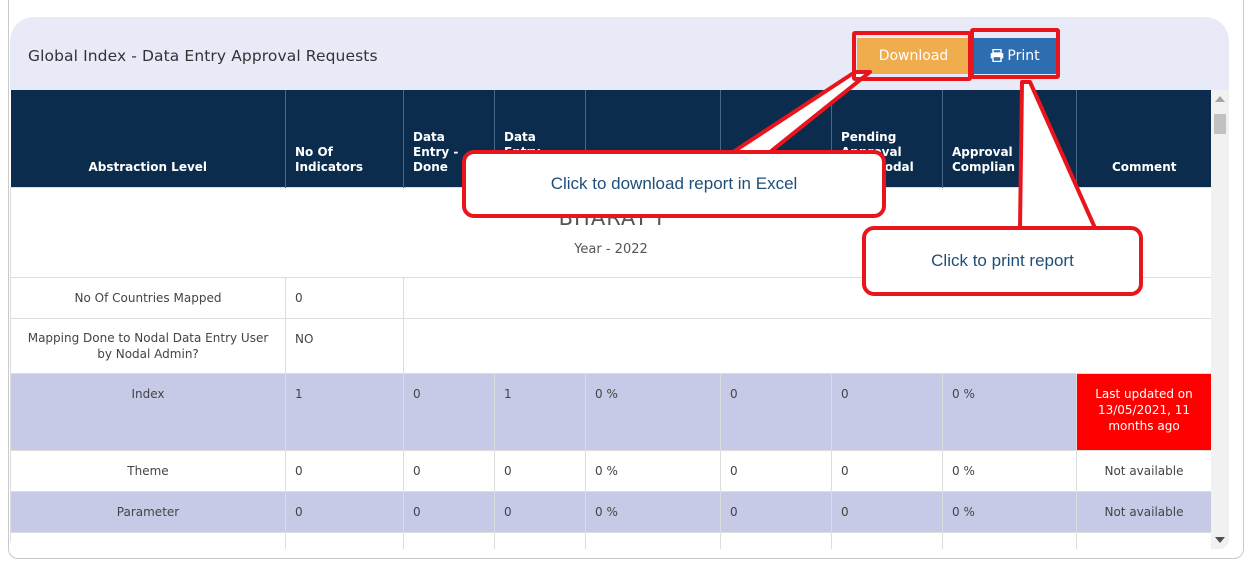 Image resolution: width=1253 pixels, height=564 pixels. I want to click on print-highlight-box, so click(1015, 53).